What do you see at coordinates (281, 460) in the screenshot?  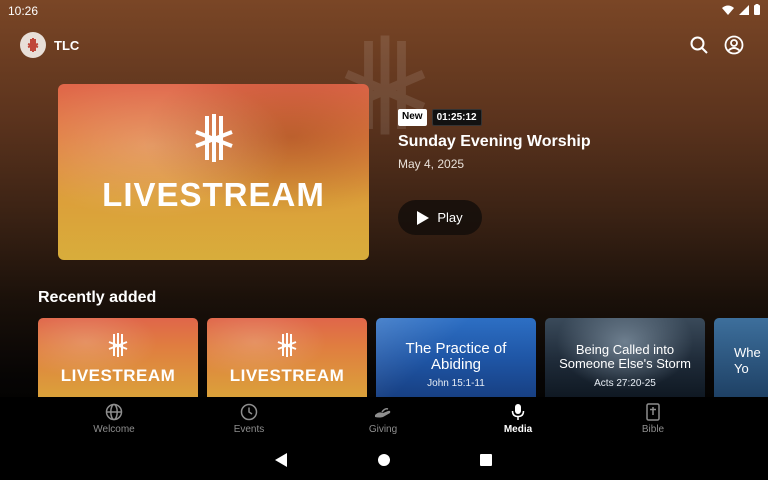 I see `back-icon` at bounding box center [281, 460].